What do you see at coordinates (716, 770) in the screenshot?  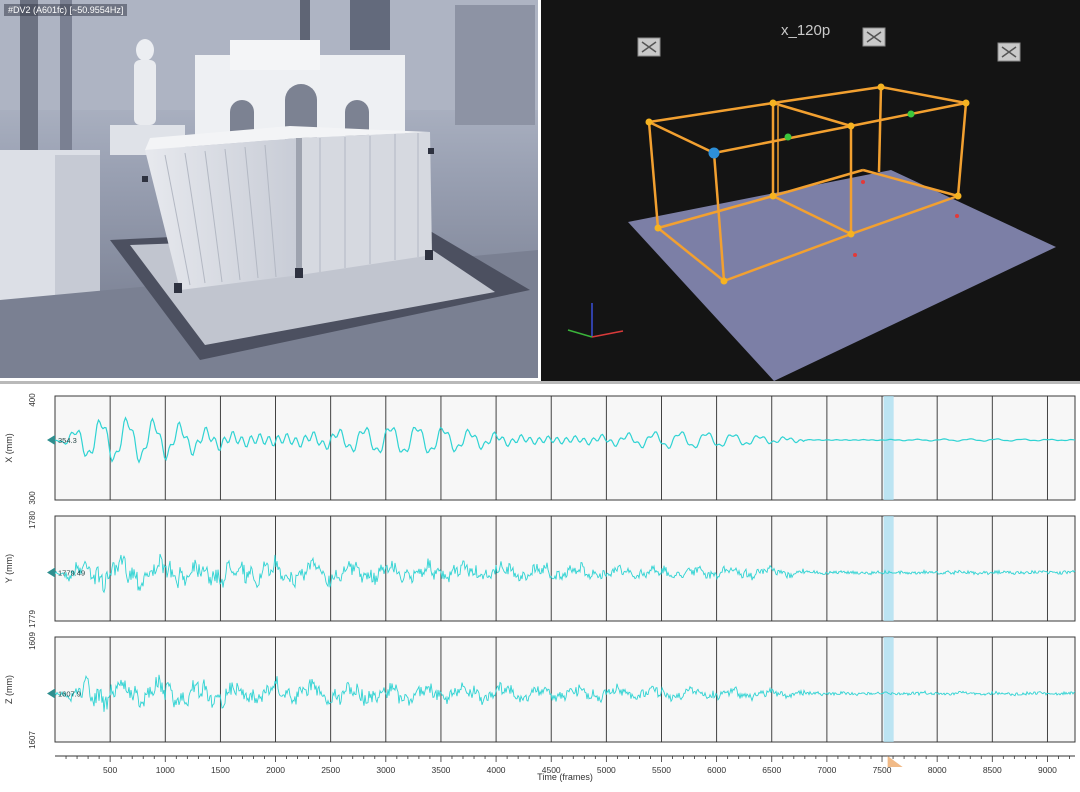 I see `x-tick-label: 6000` at bounding box center [716, 770].